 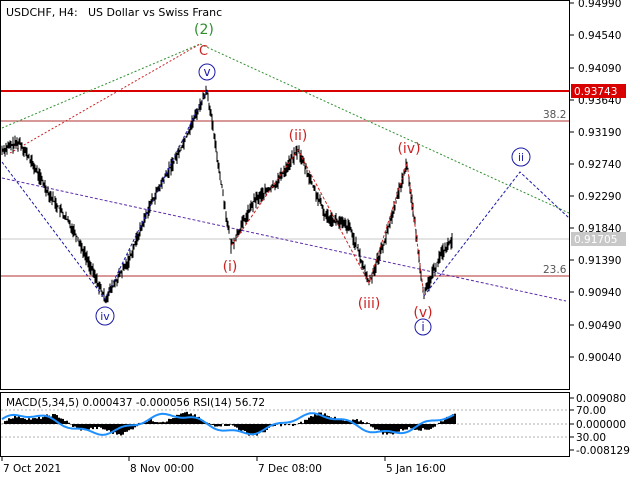 I want to click on price-tick: 0.90490, so click(x=595, y=326).